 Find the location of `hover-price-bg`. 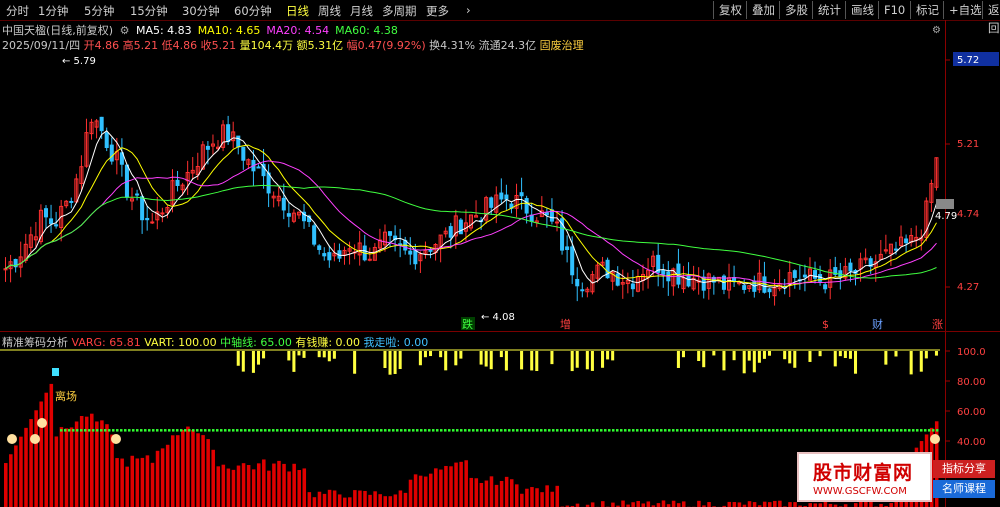

hover-price-bg is located at coordinates (945, 204).